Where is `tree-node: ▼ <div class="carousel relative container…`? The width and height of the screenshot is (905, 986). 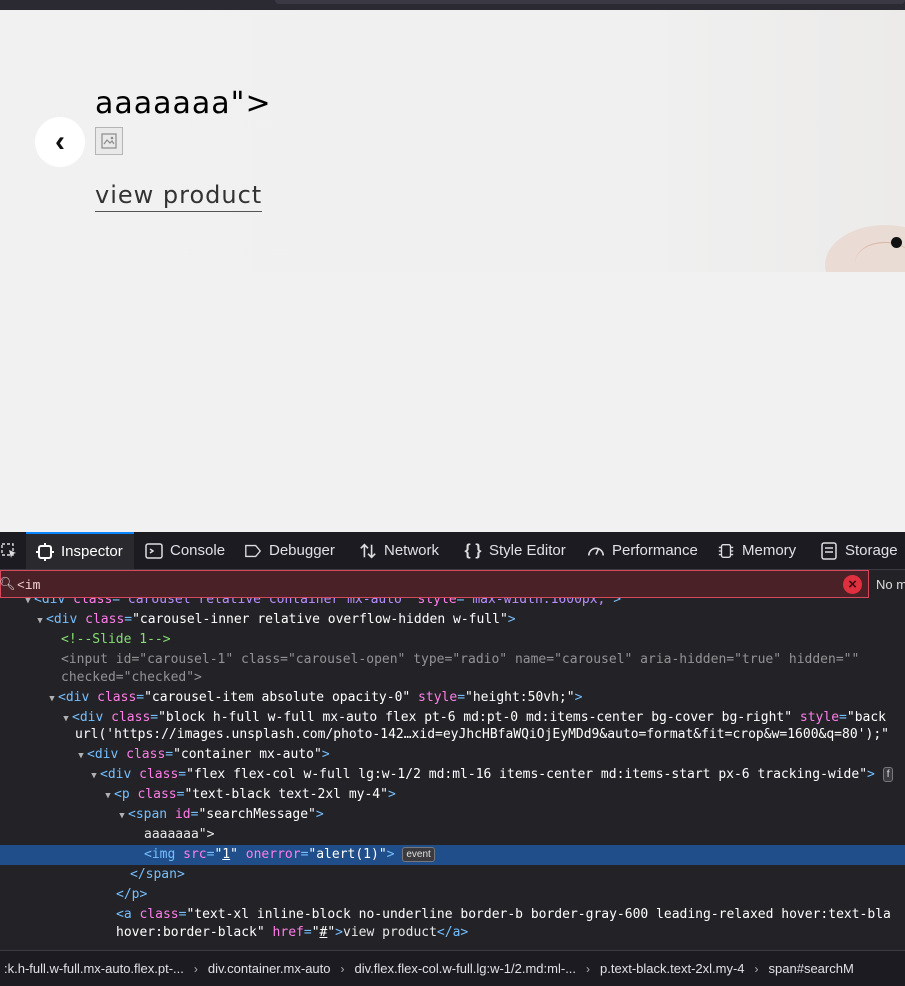 tree-node: ▼ <div class="carousel relative container… is located at coordinates (452, 604).